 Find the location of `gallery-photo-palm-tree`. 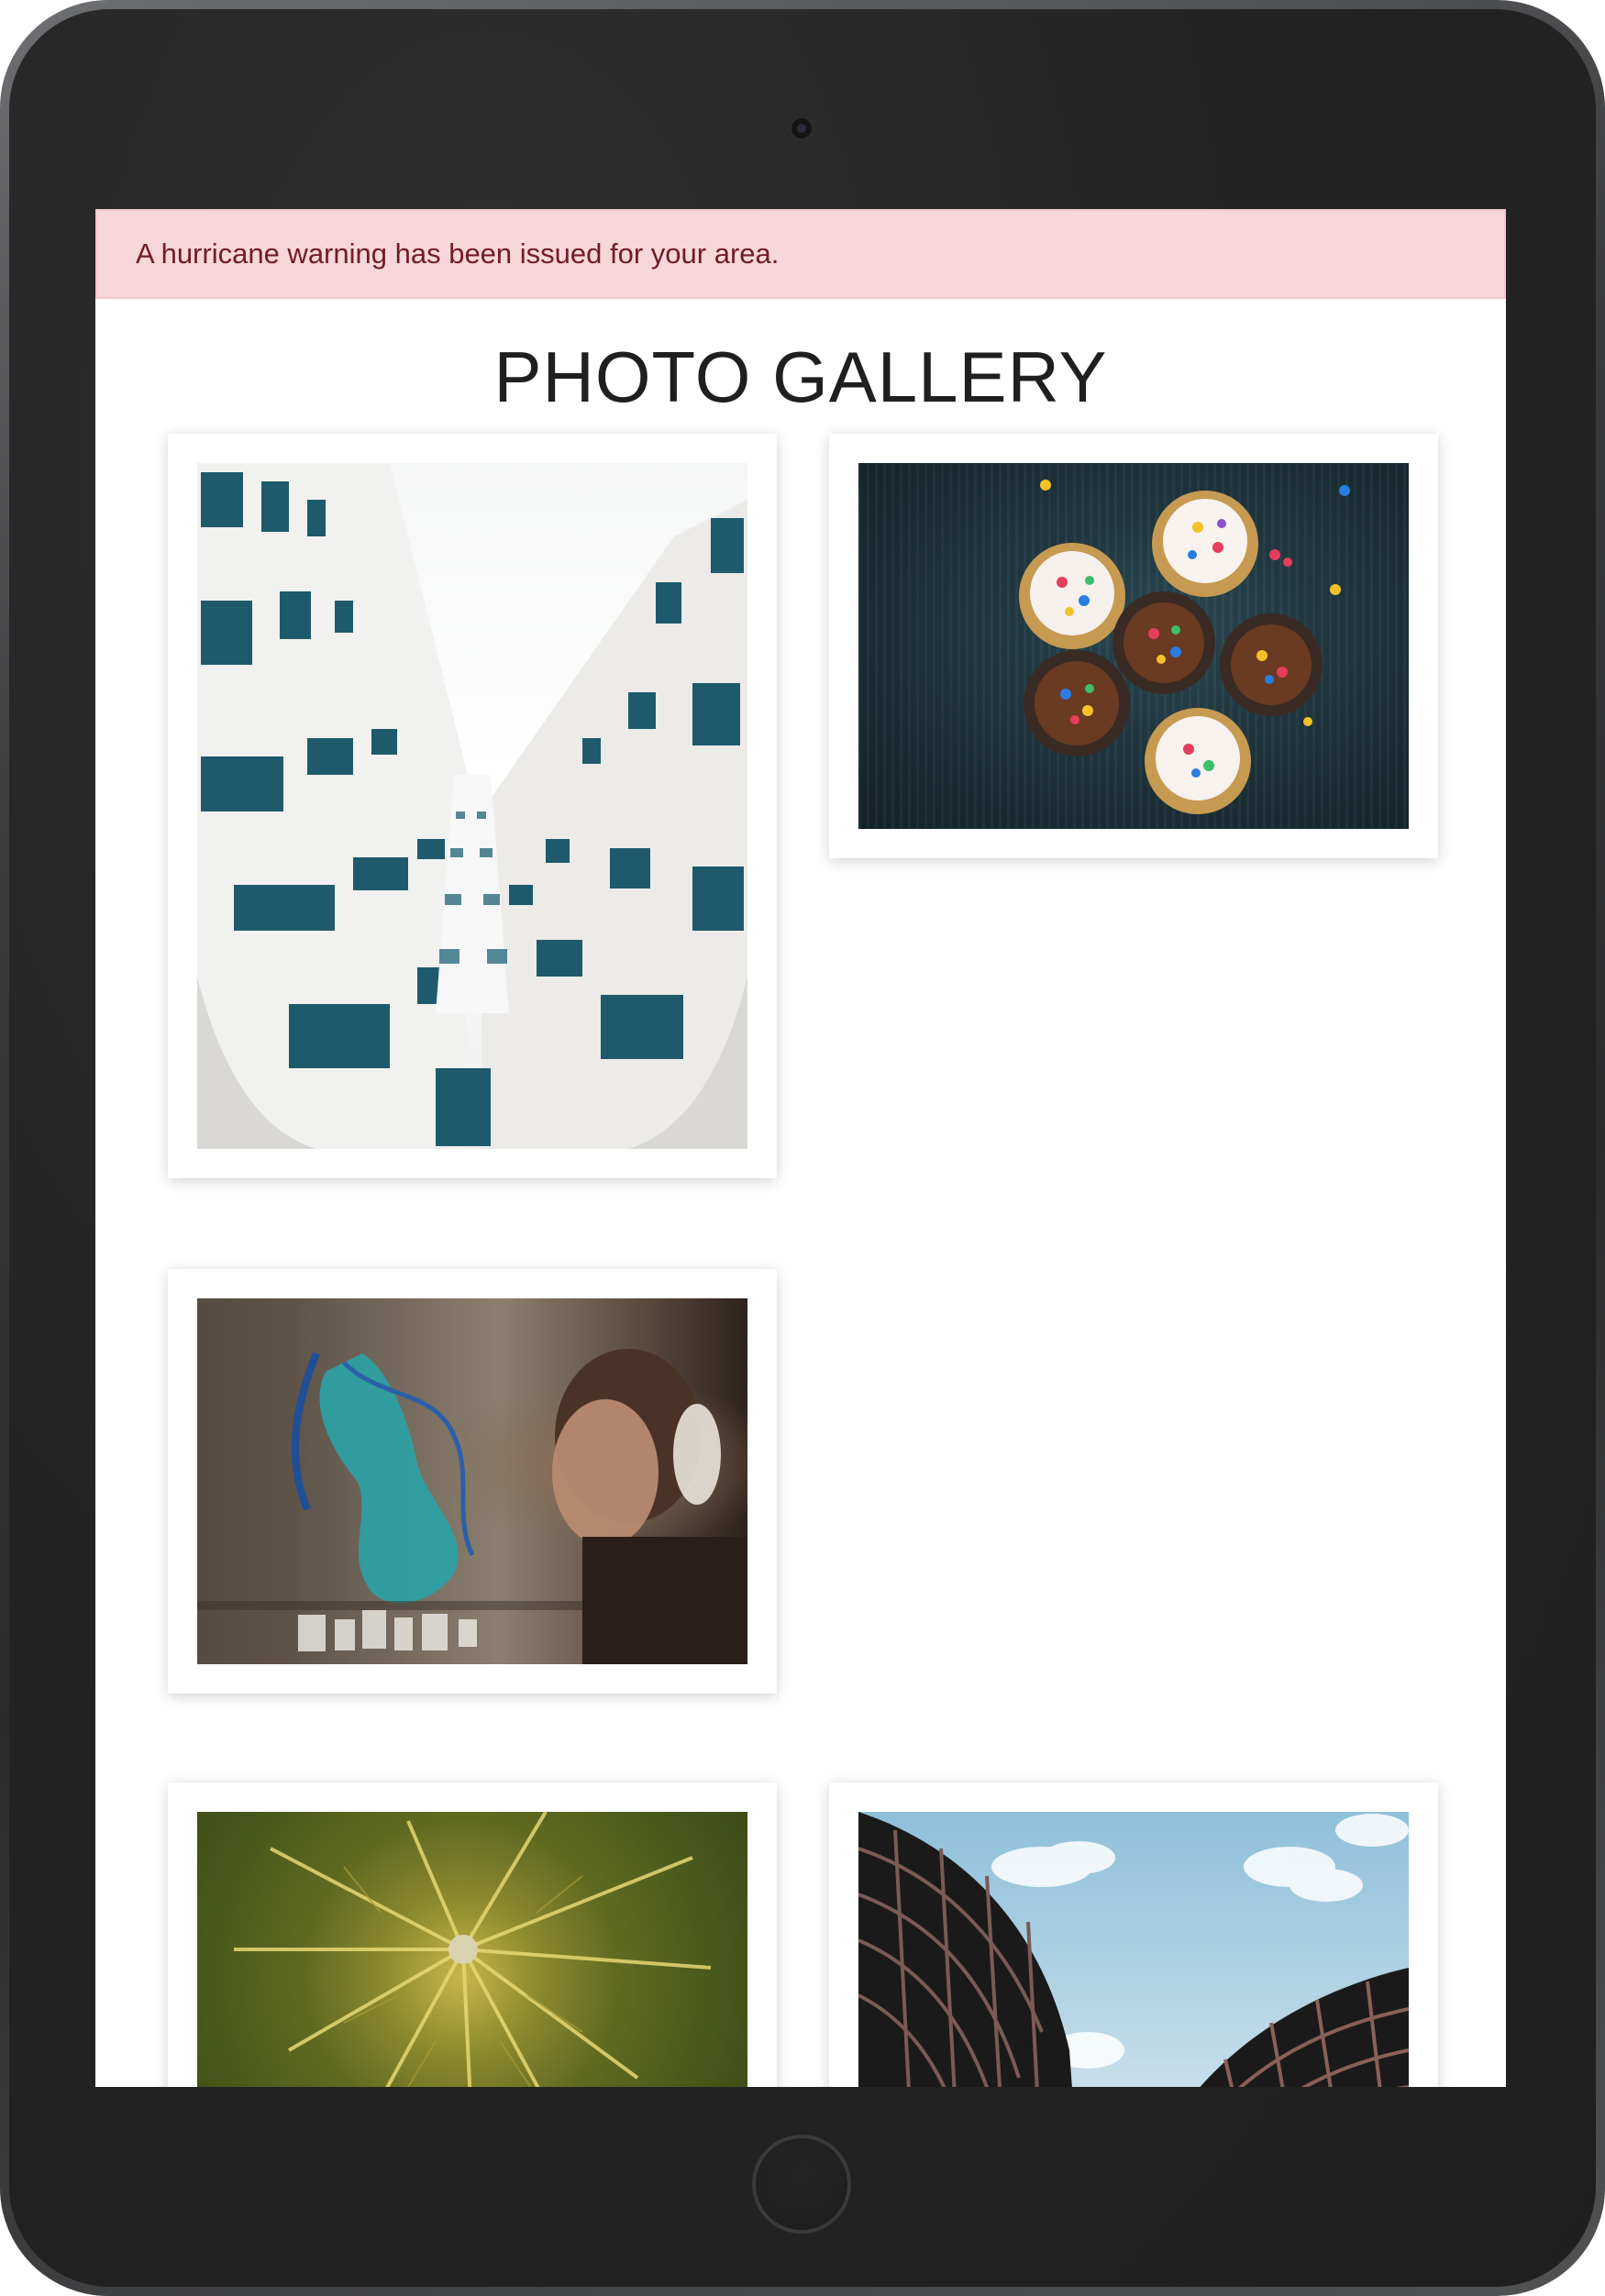

gallery-photo-palm-tree is located at coordinates (472, 1949).